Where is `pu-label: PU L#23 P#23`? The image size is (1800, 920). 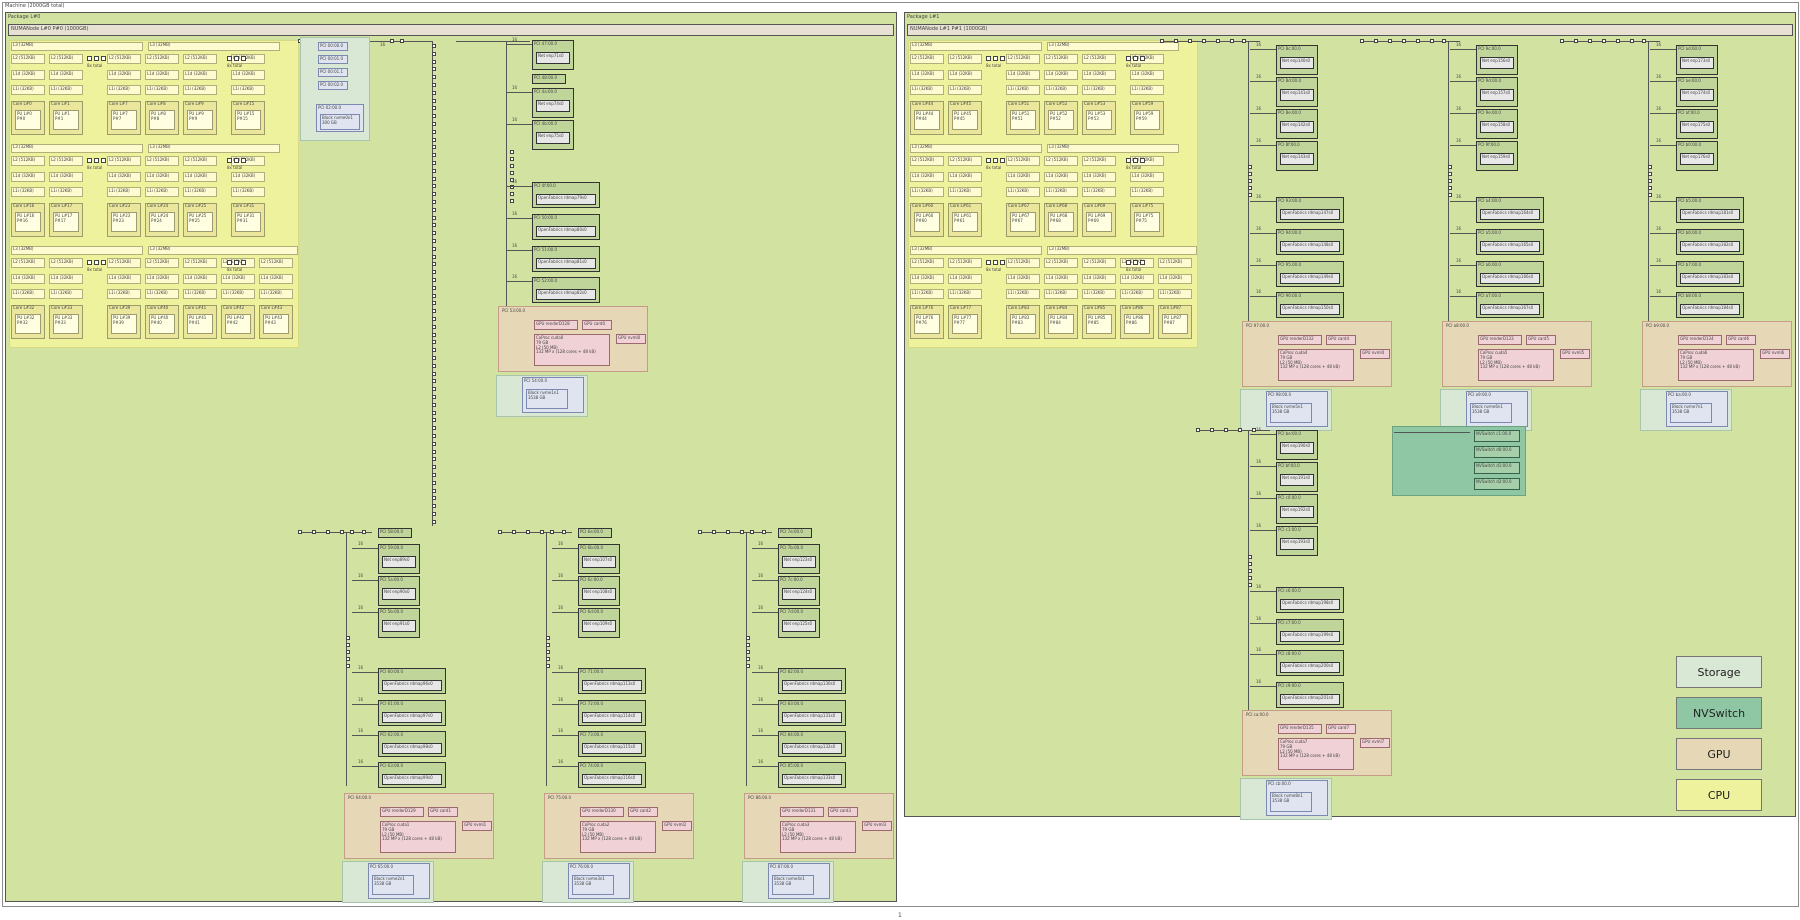 pu-label: PU L#23 P#23 is located at coordinates (122, 218).